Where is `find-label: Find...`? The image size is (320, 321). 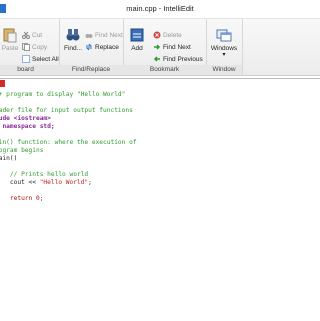
find-label: Find... is located at coordinates (73, 48).